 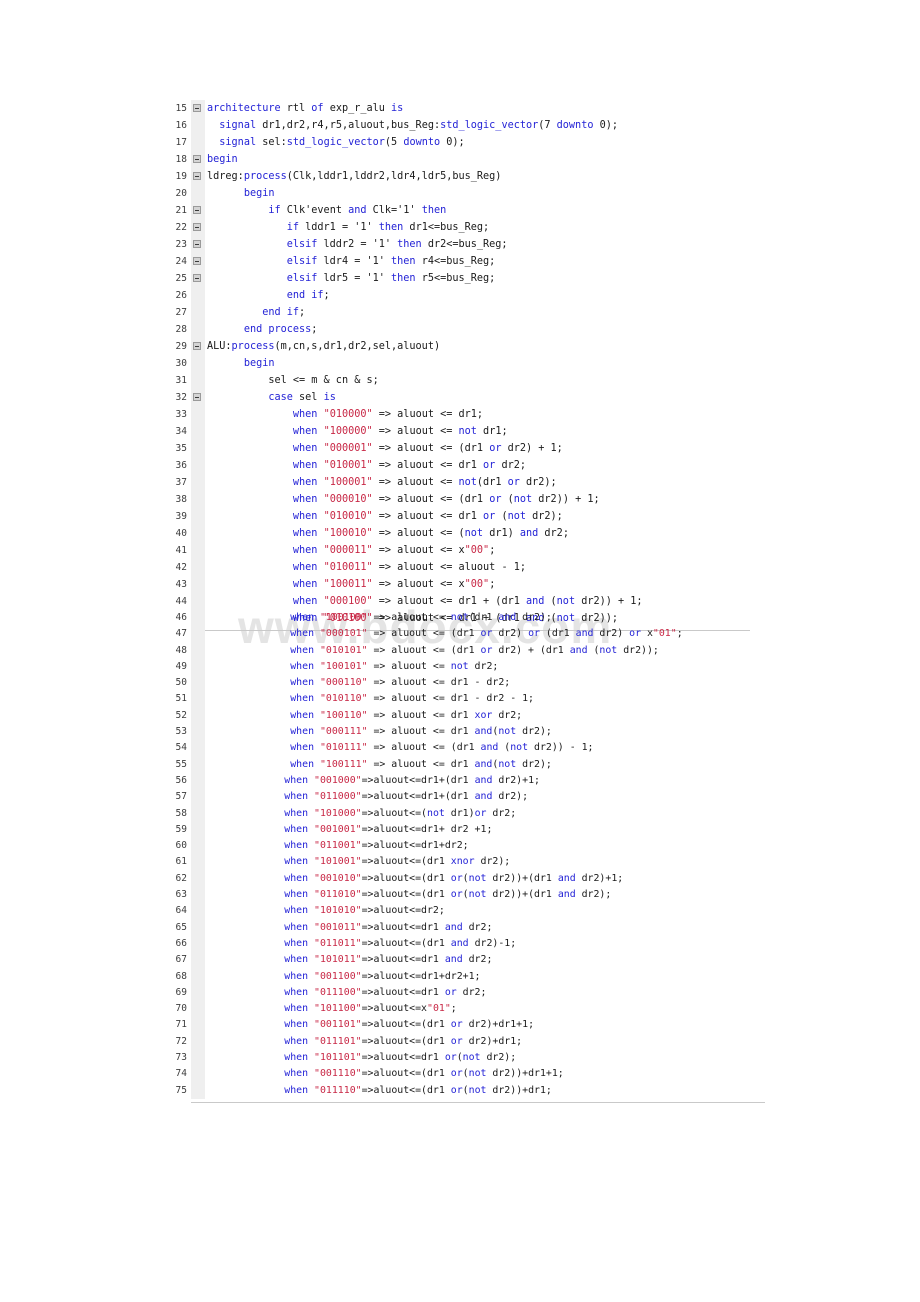 I want to click on code-line-text: when "000110" => aluout <= dr1 - dr2;, so click(x=485, y=683).